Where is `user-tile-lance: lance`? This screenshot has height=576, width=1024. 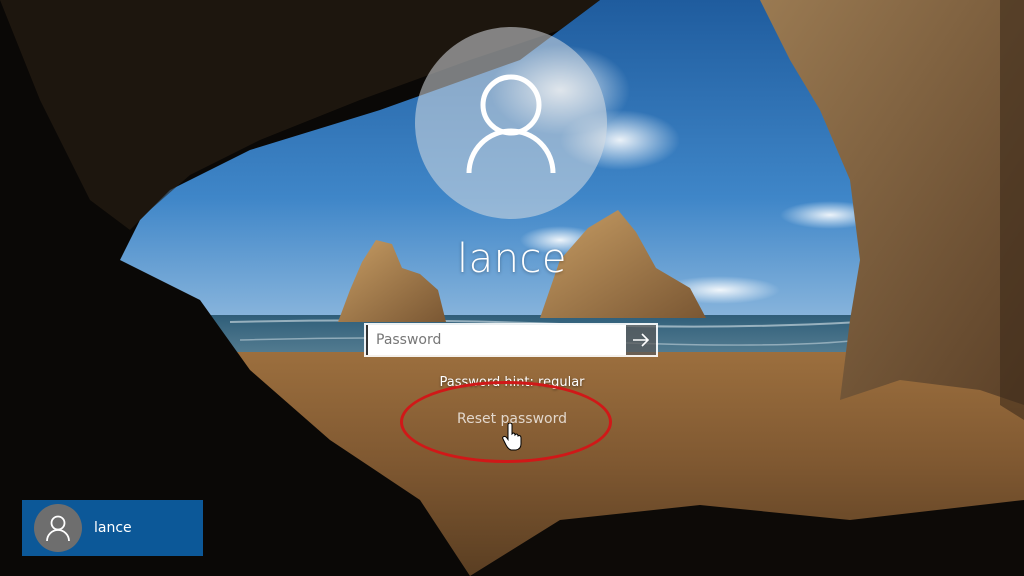 user-tile-lance: lance is located at coordinates (112, 528).